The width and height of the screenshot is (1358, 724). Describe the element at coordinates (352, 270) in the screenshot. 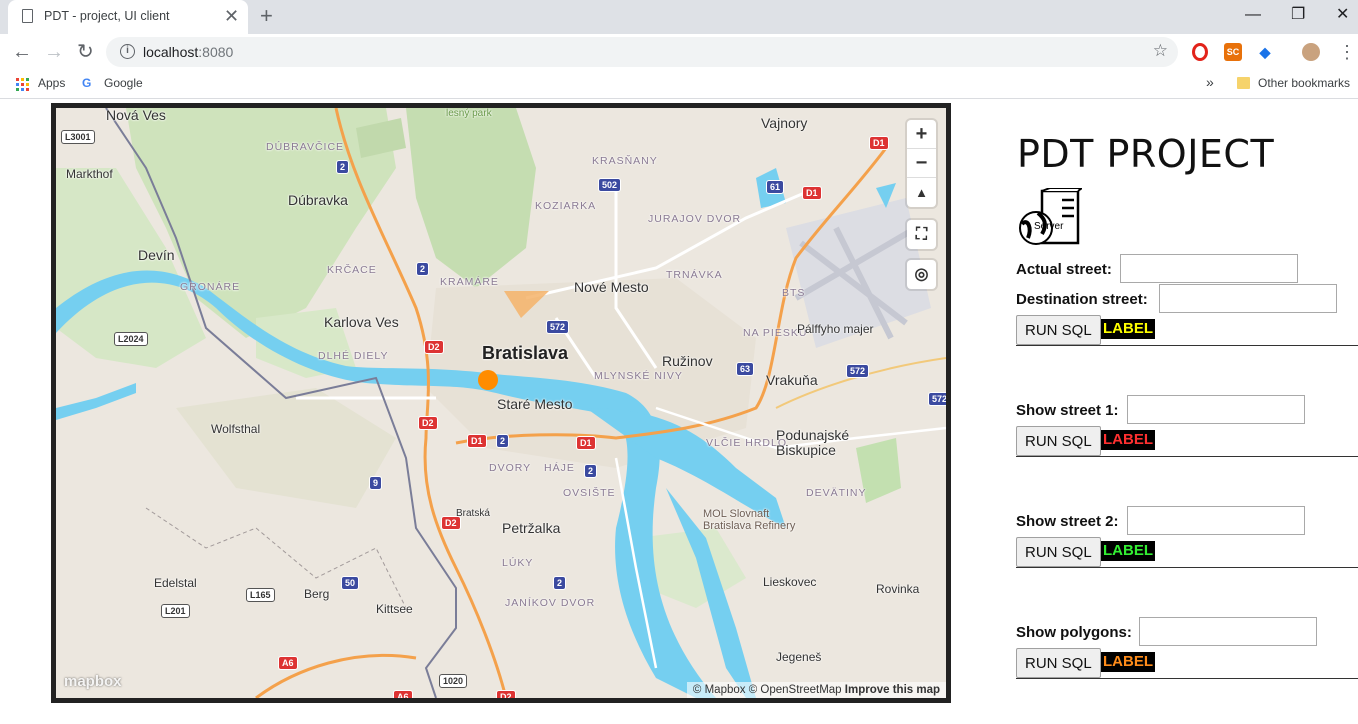

I see `map-place-label: KRČACE` at that location.